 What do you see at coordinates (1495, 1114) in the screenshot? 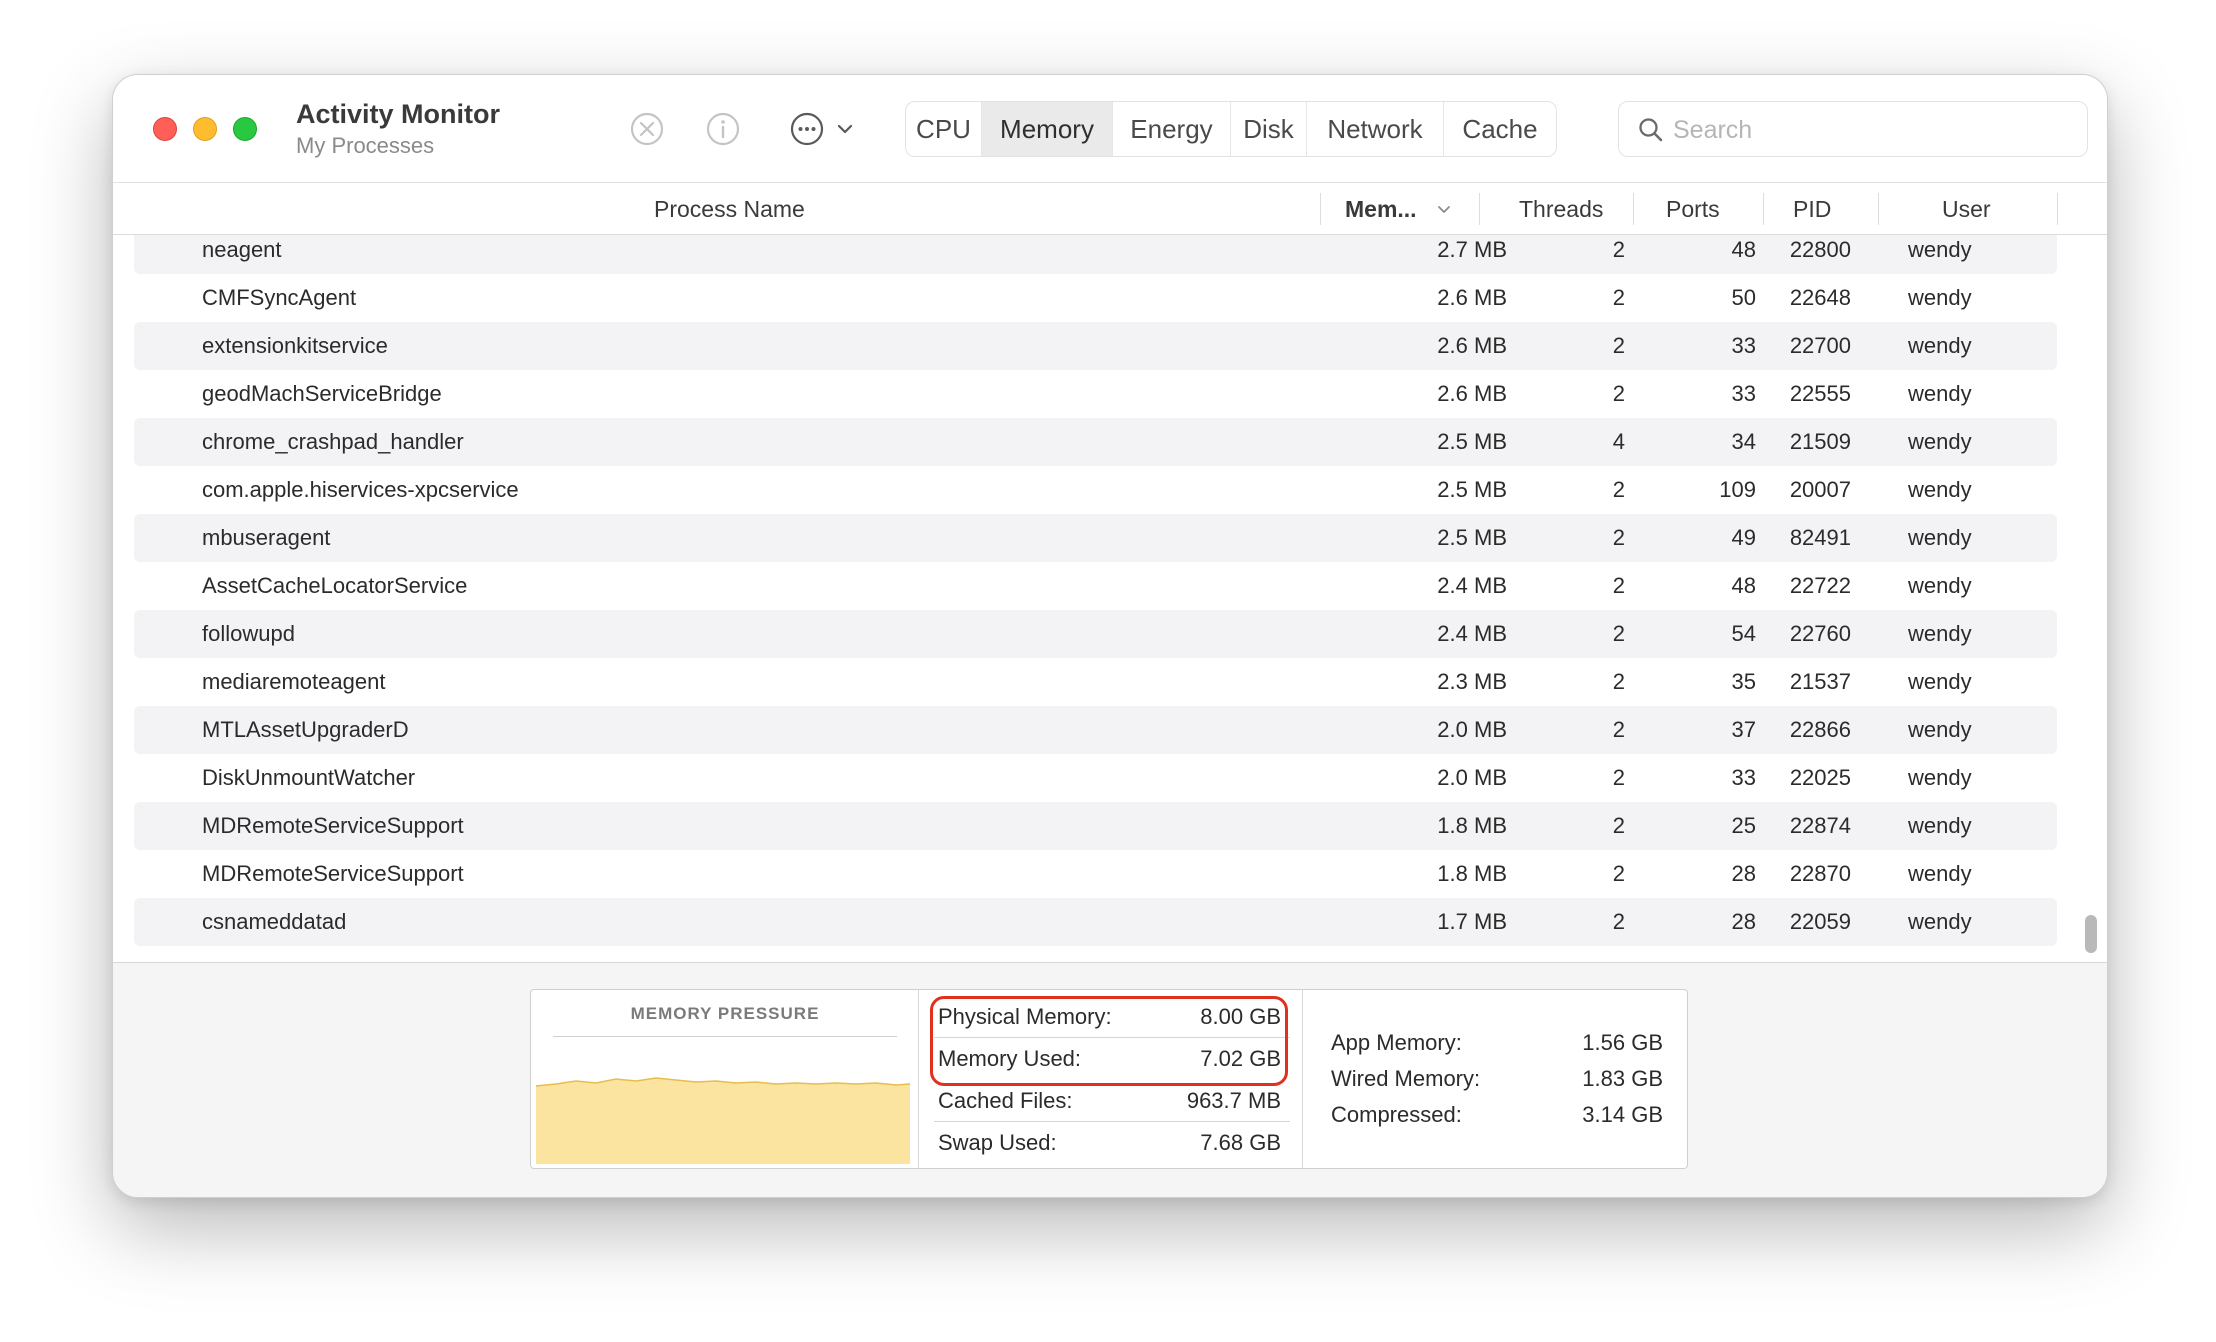
I see `compressed-row: Compressed: 3.14 GB` at bounding box center [1495, 1114].